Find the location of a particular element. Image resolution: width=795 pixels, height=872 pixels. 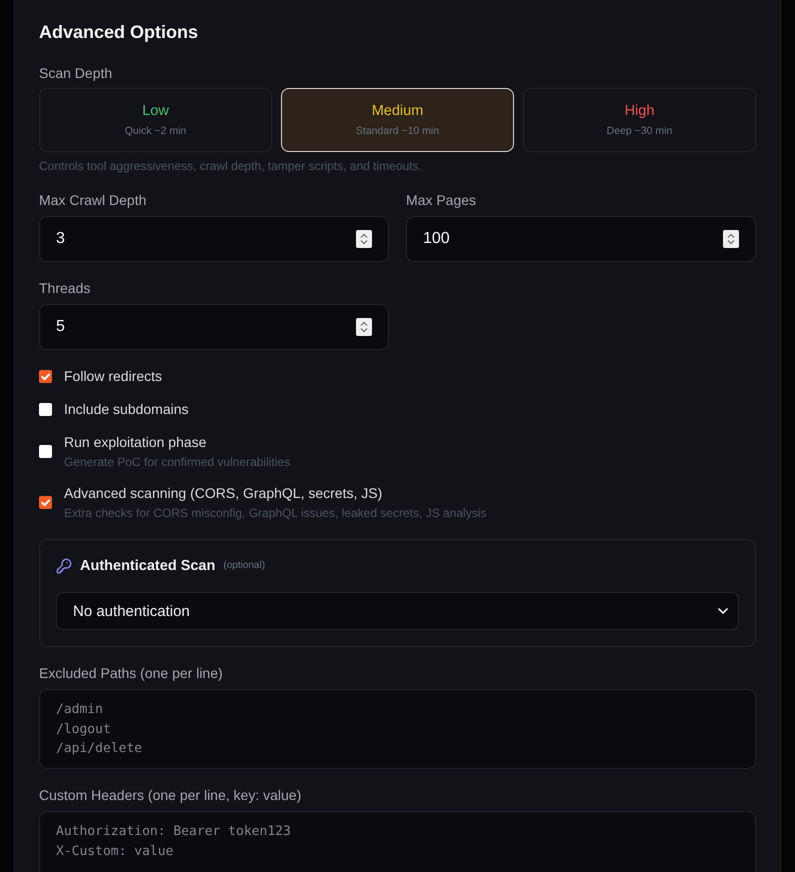

field-label: Max Crawl Depth is located at coordinates (93, 200).